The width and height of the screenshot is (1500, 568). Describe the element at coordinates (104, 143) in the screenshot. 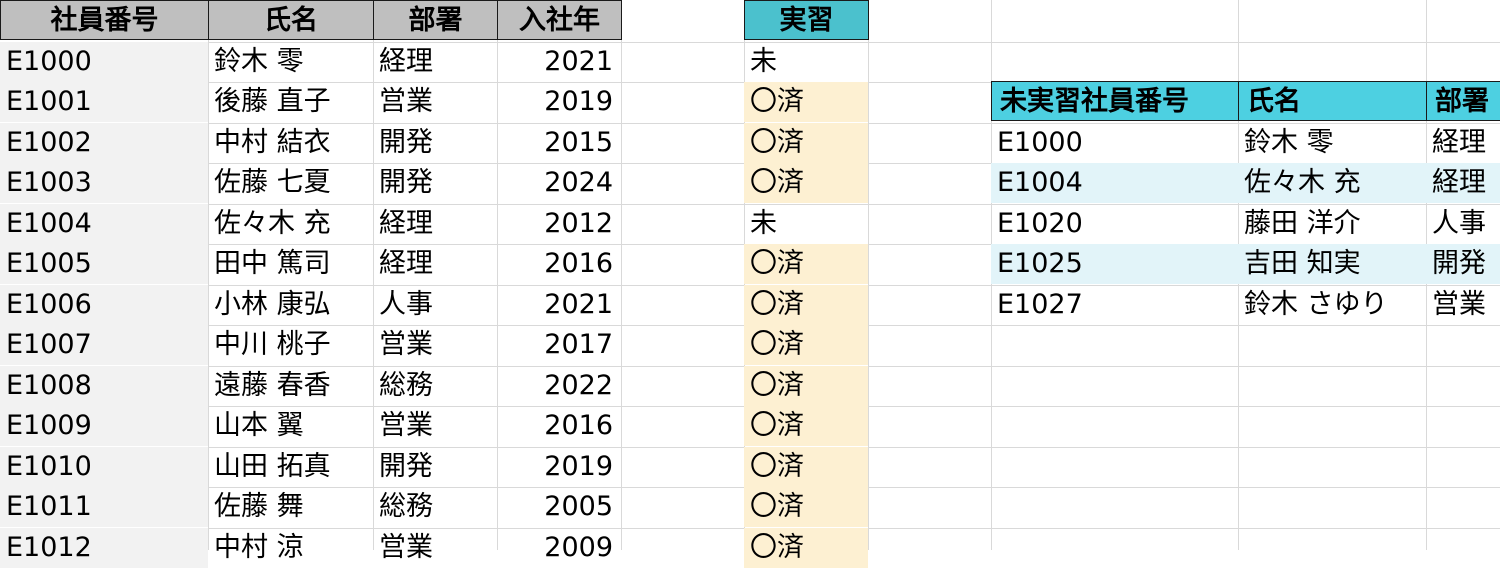

I see `employee-id-cell: E1002` at that location.